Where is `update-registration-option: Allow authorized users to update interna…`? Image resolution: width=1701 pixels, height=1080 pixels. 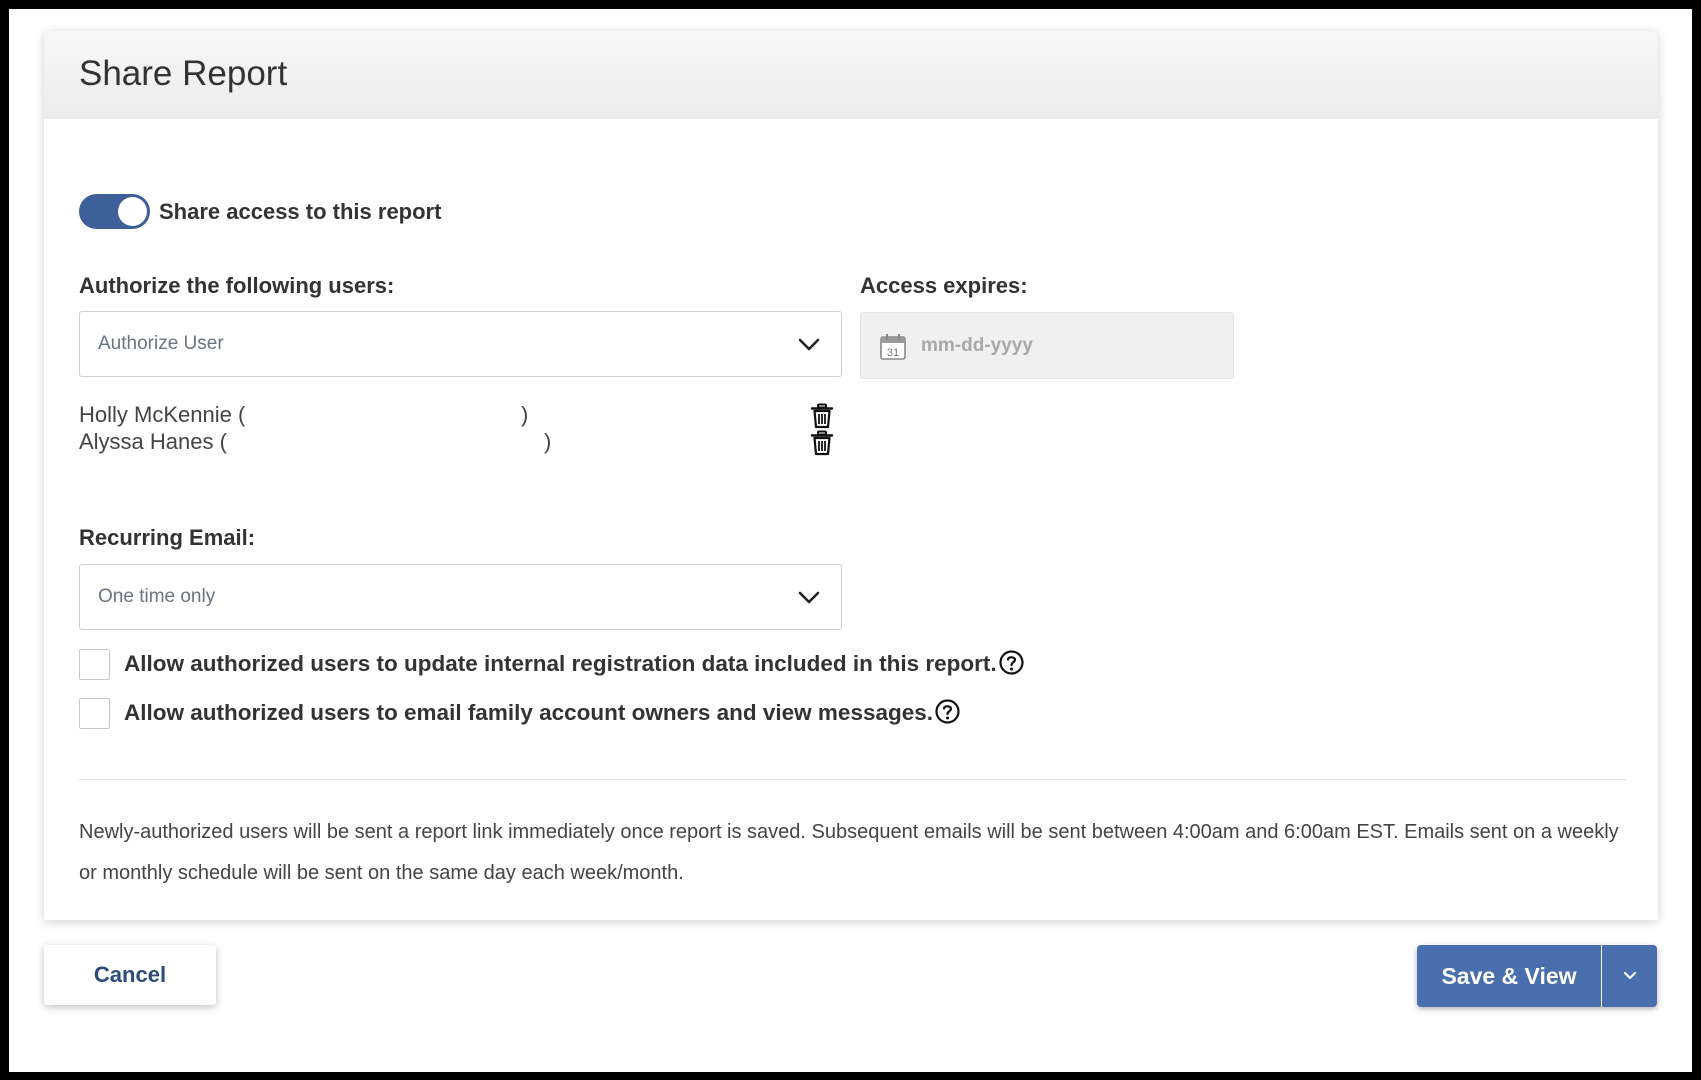 update-registration-option: Allow authorized users to update interna… is located at coordinates (574, 664).